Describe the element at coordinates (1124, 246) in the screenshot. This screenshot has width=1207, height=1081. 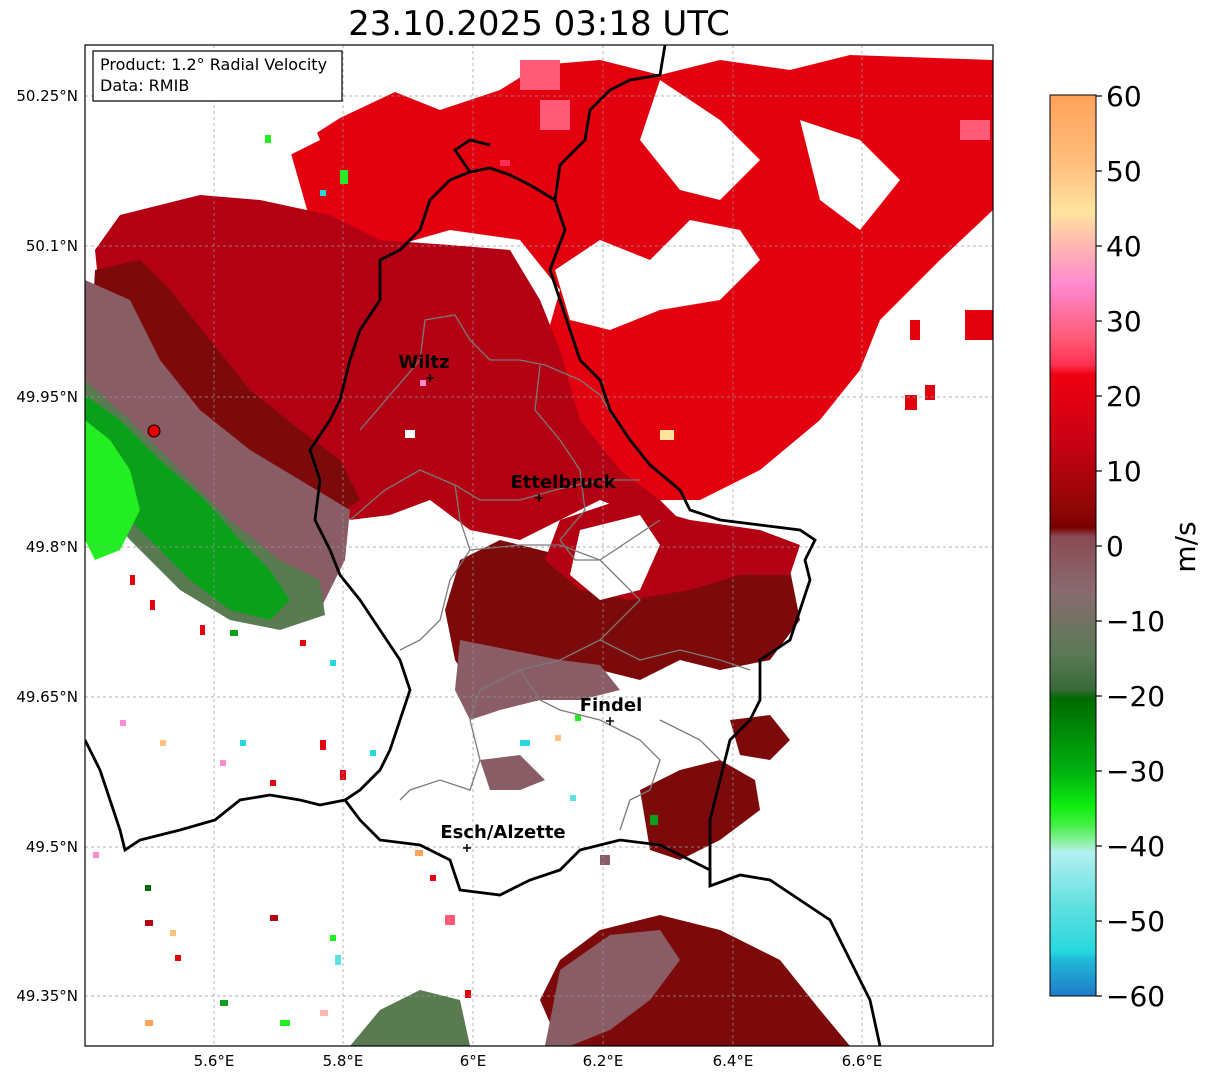
I see `colorbar-tick-label: 40` at that location.